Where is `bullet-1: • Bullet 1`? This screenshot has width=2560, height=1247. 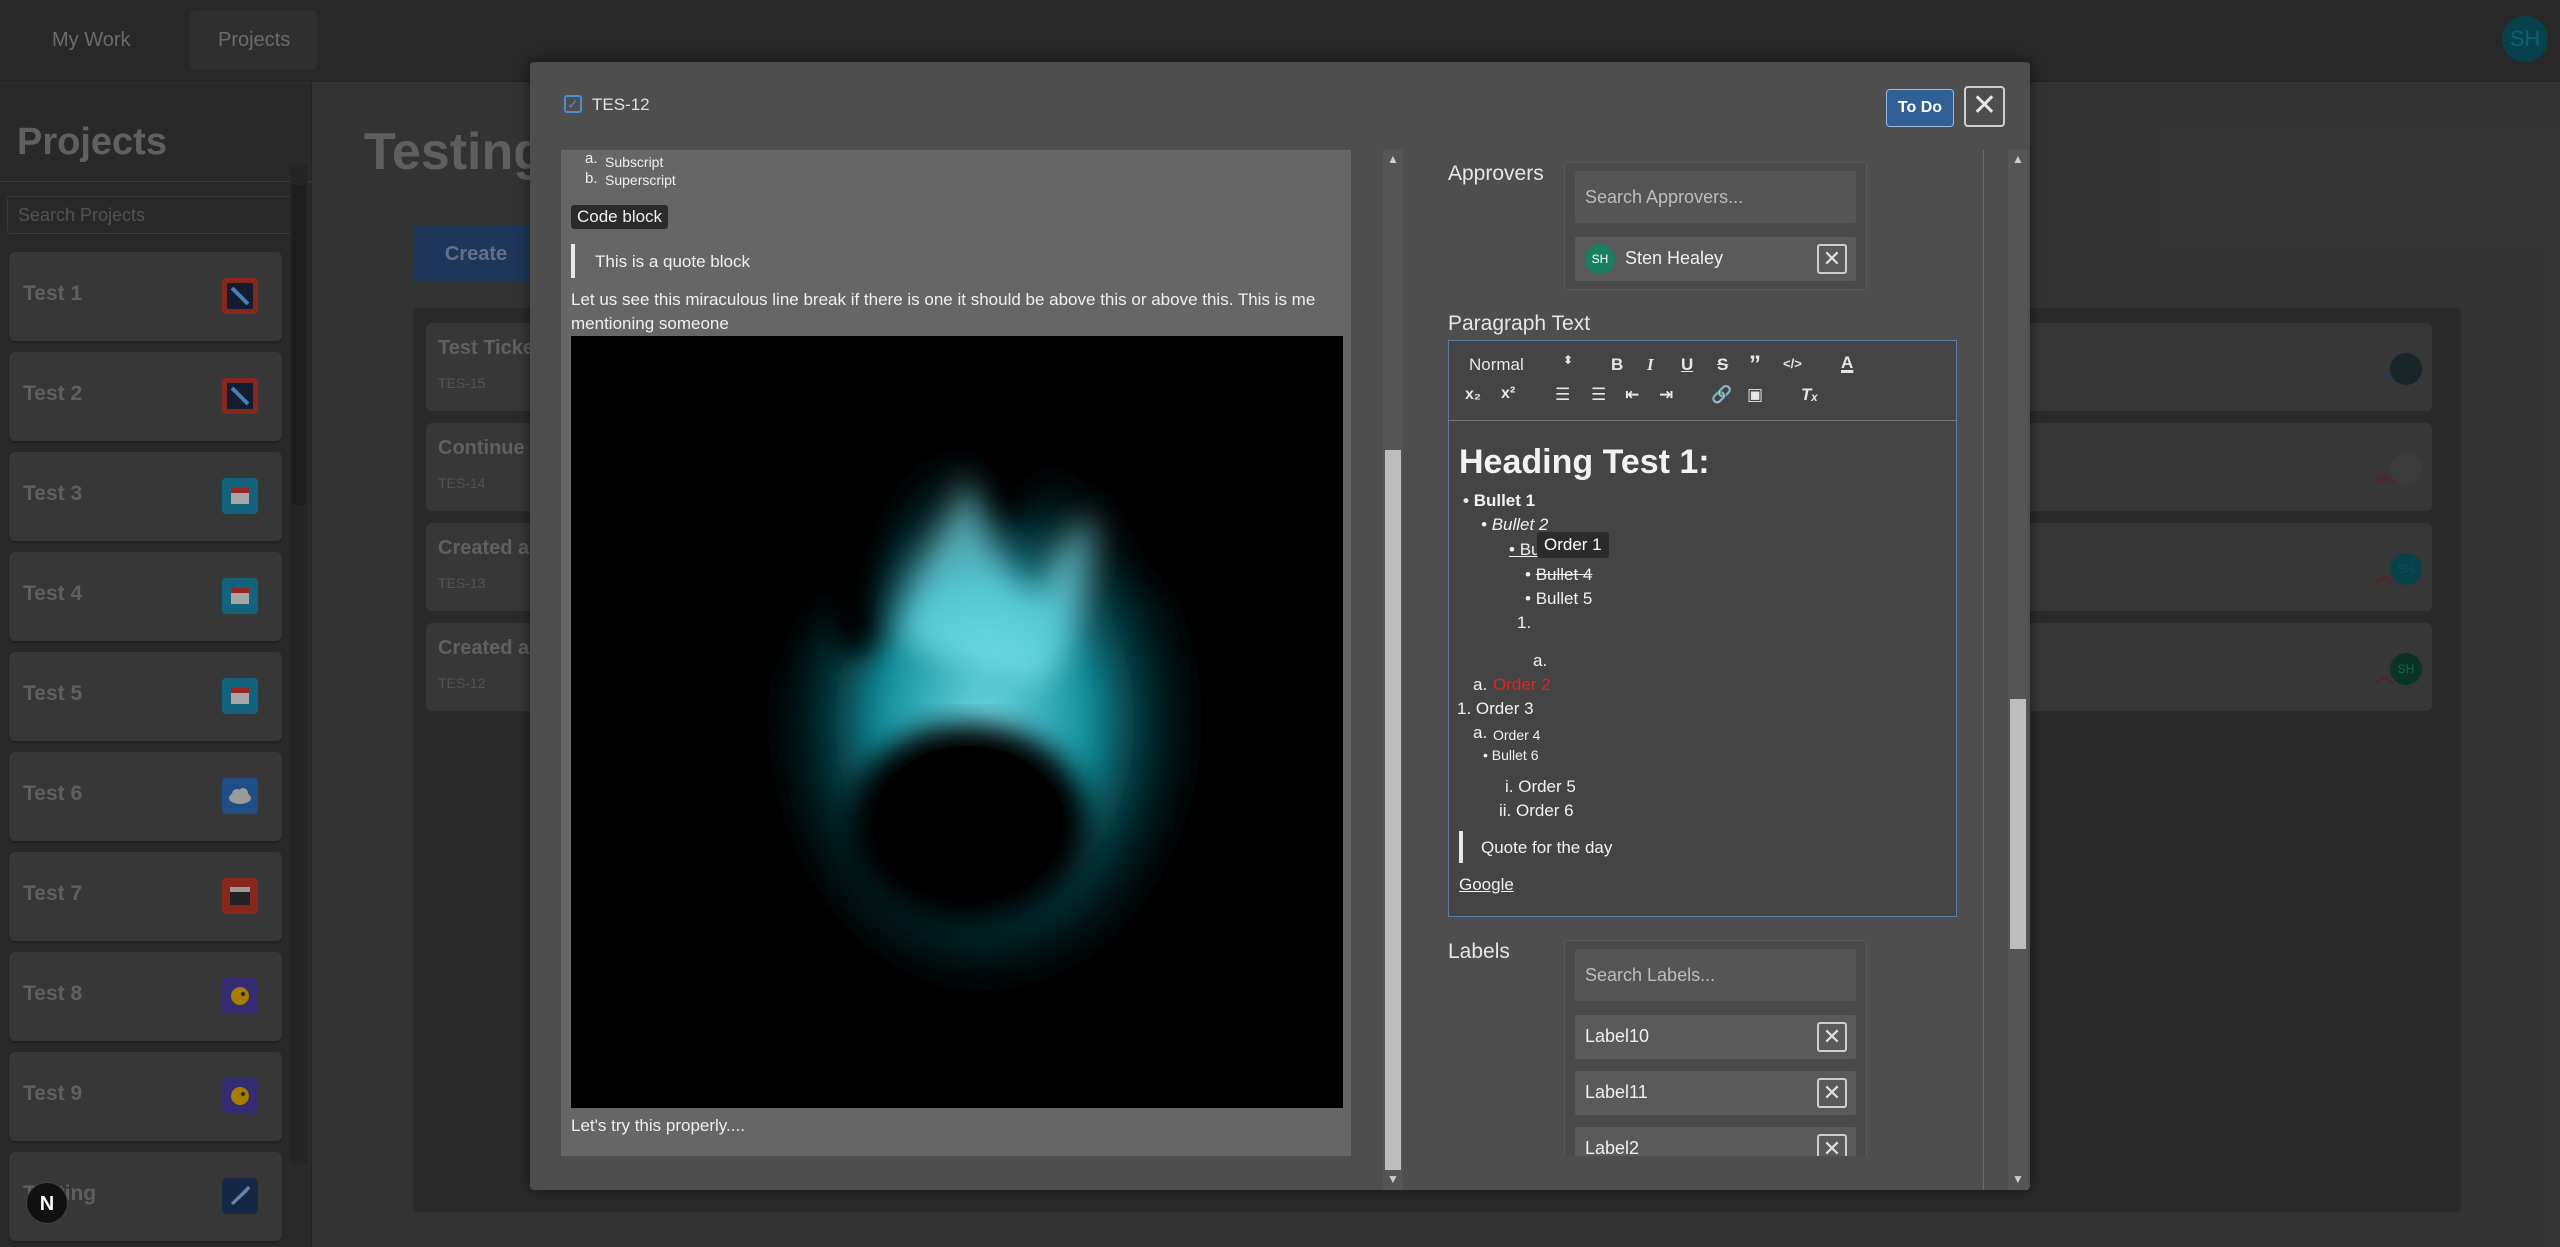
bullet-1: • Bullet 1 is located at coordinates (1499, 500).